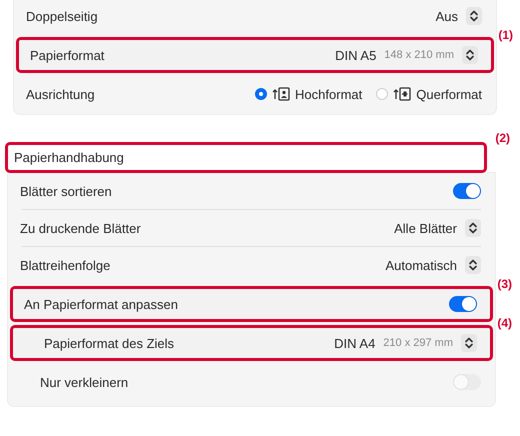  Describe the element at coordinates (61, 94) in the screenshot. I see `setting-label: Ausrichtung` at that location.